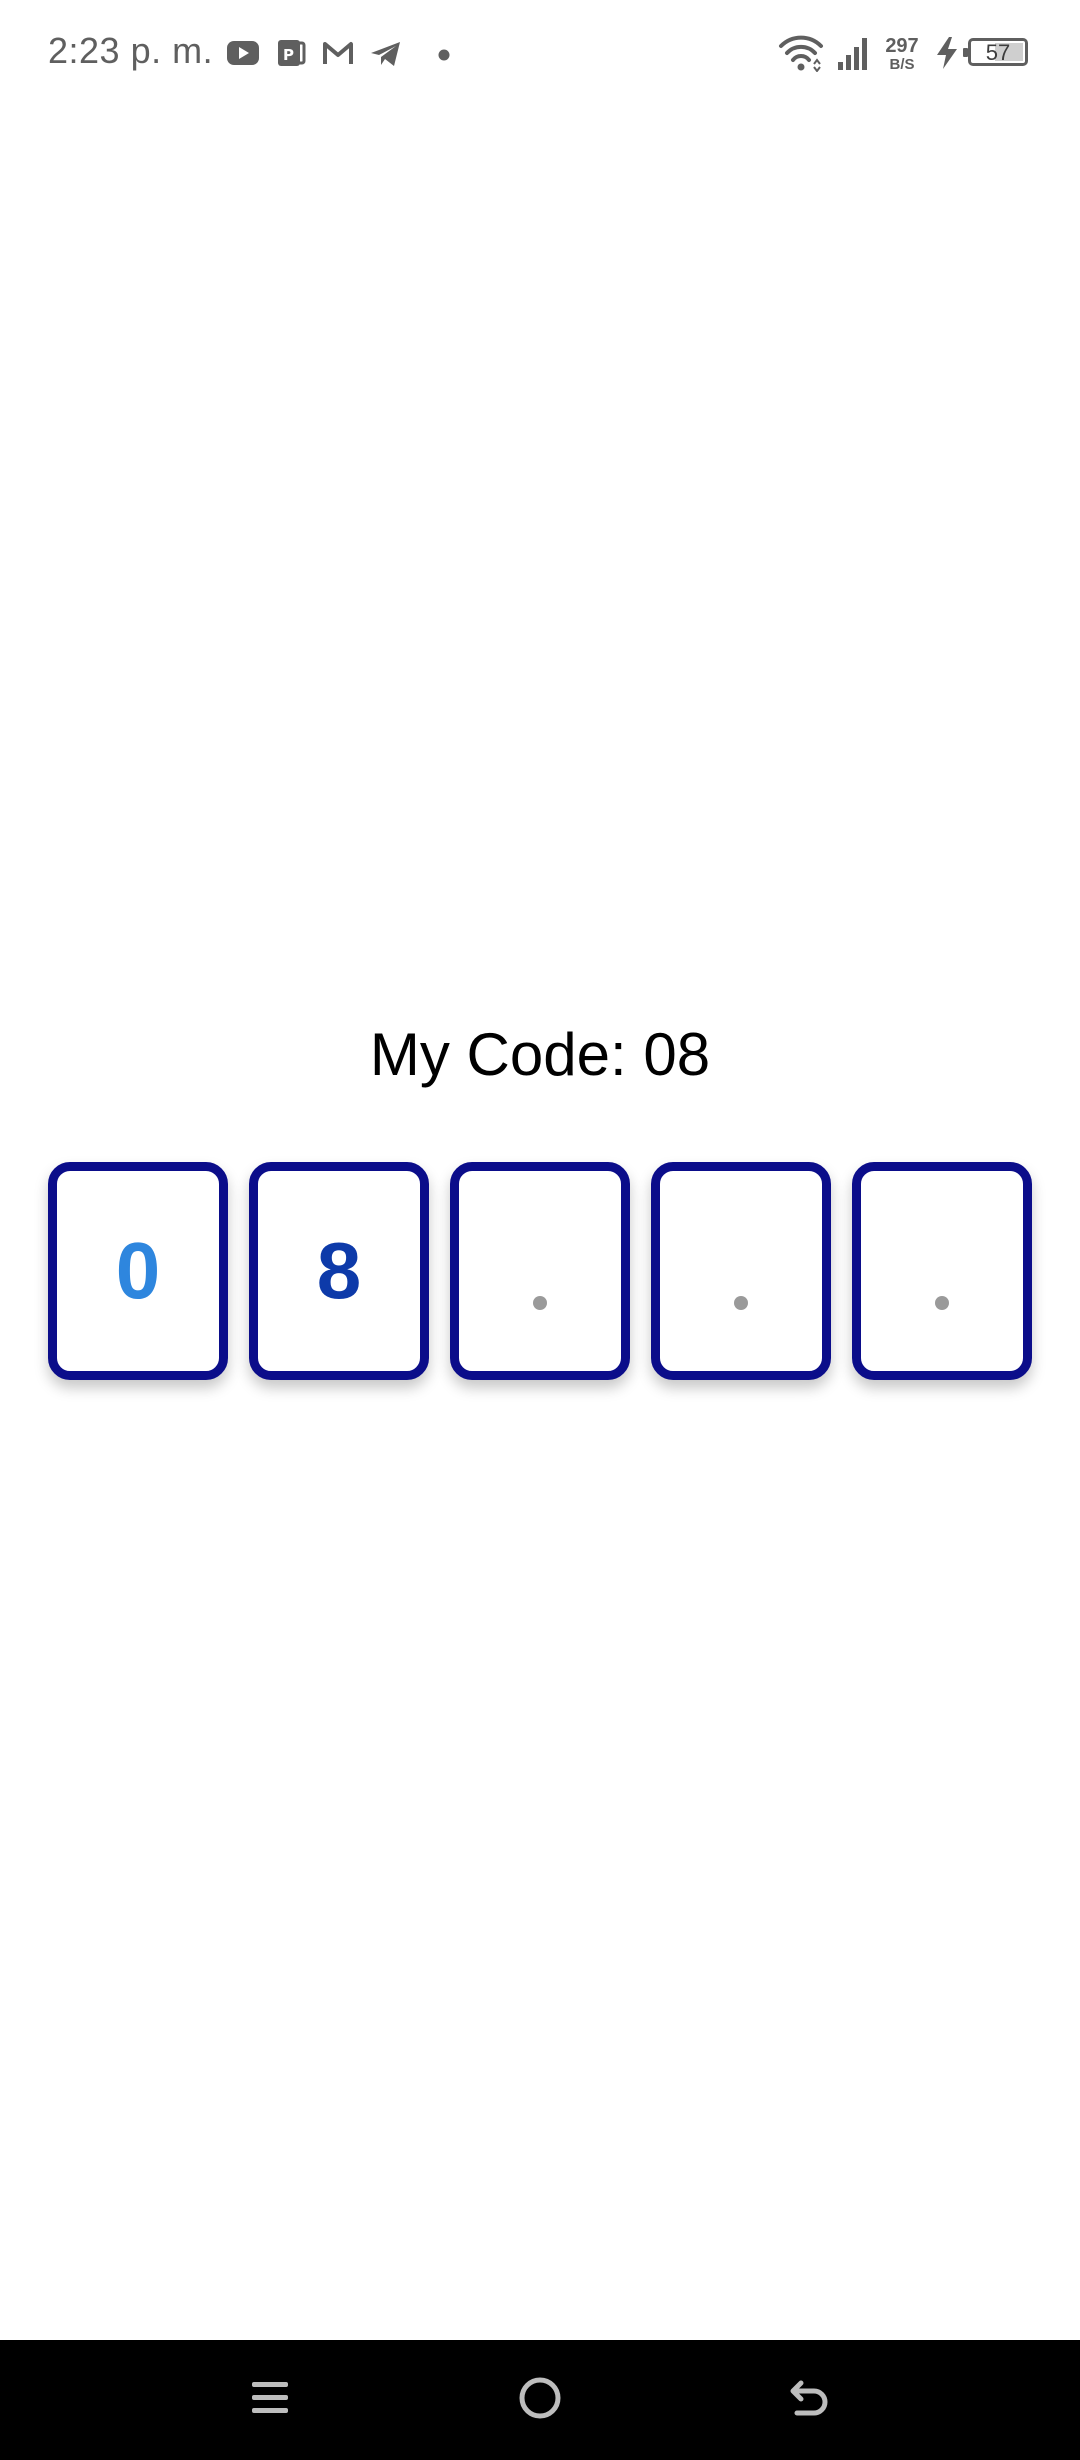 The width and height of the screenshot is (1080, 2460). I want to click on code-box-1: 0, so click(138, 1271).